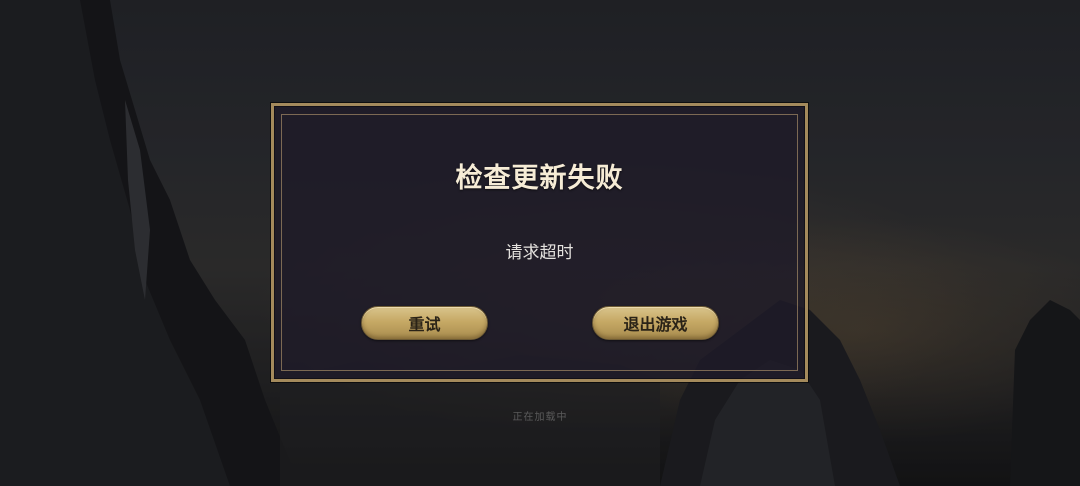 This screenshot has width=1080, height=486. What do you see at coordinates (655, 323) in the screenshot?
I see `exit-game-button: 退出游戏` at bounding box center [655, 323].